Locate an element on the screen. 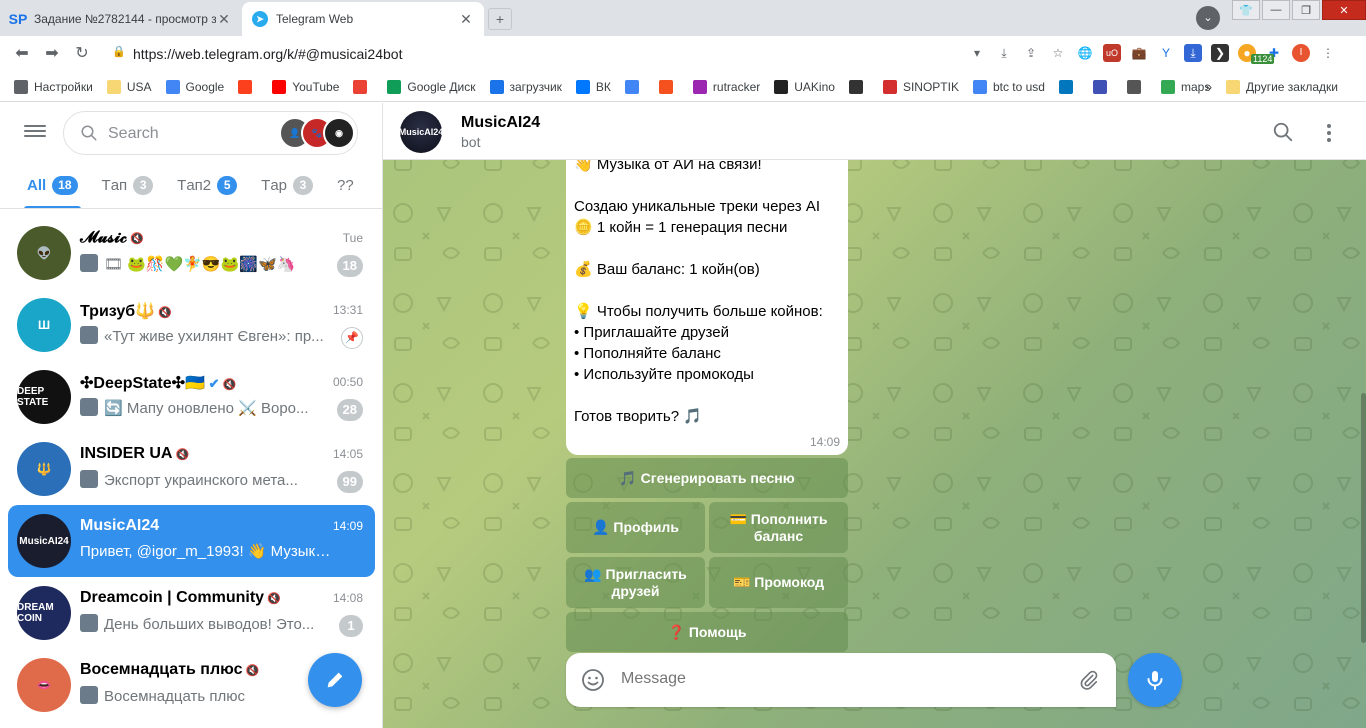  browser-tab-task: SP Задание №2782144 - просмотр з ✕ is located at coordinates (121, 19).